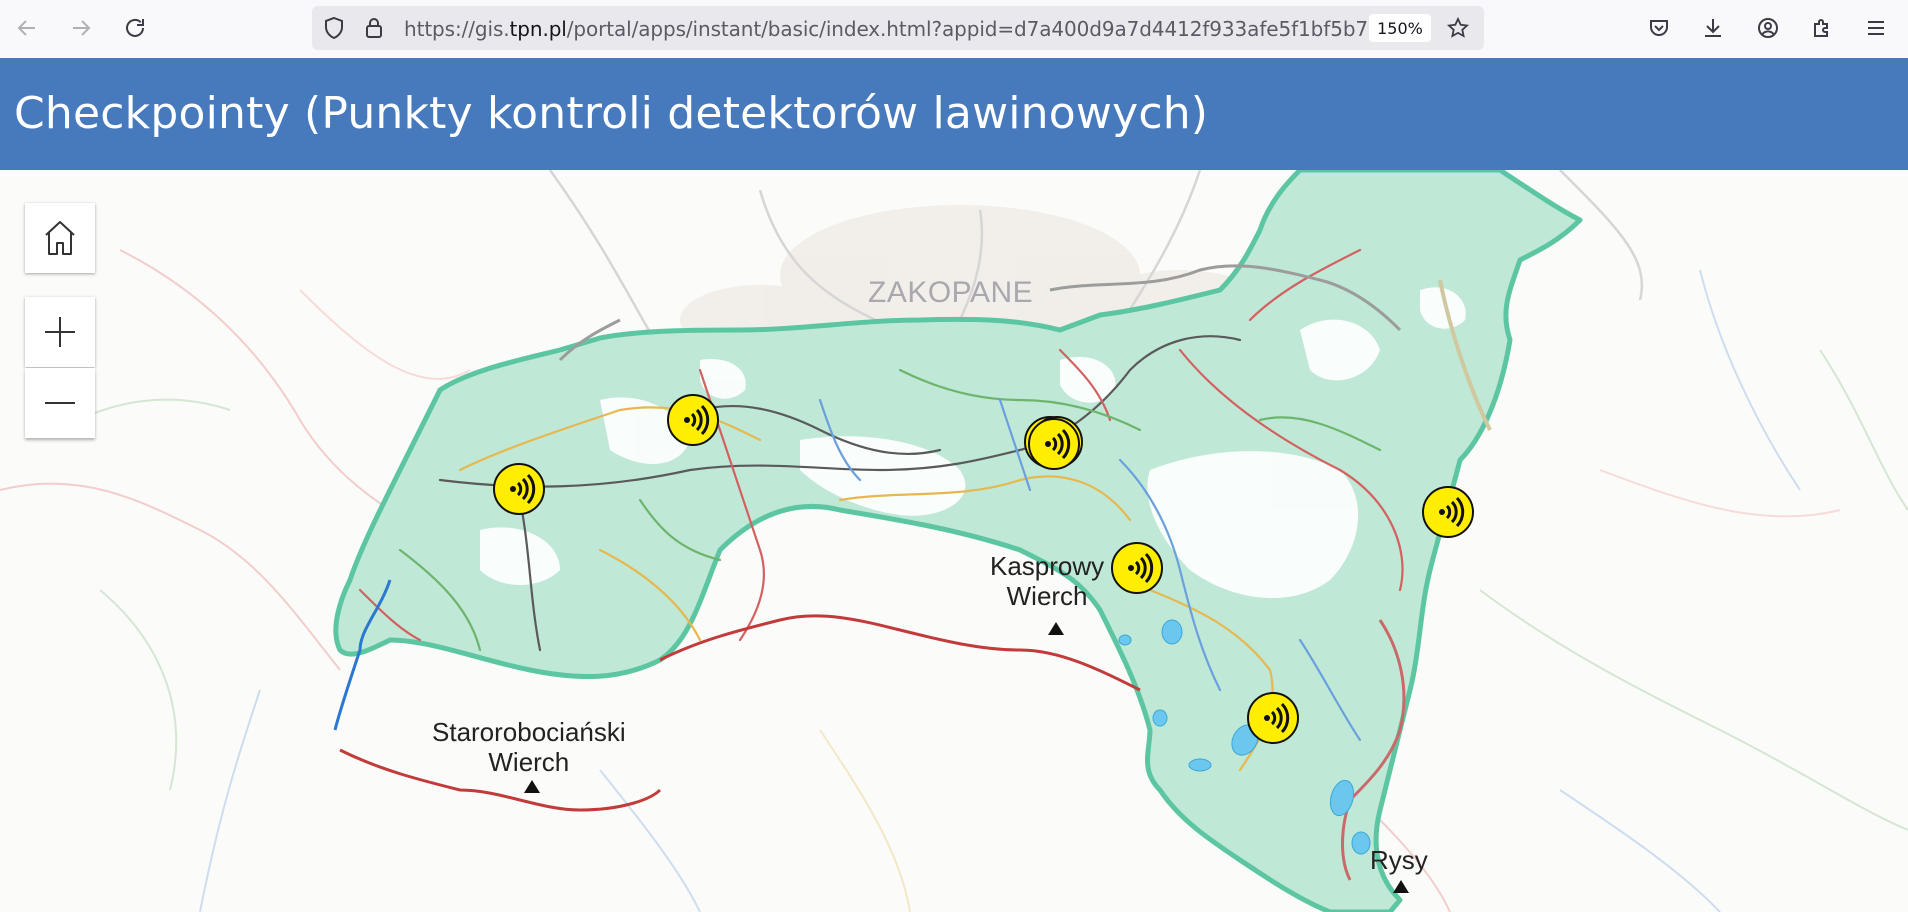 This screenshot has height=912, width=1908. I want to click on peak-label-line: Starorobociański, so click(529, 732).